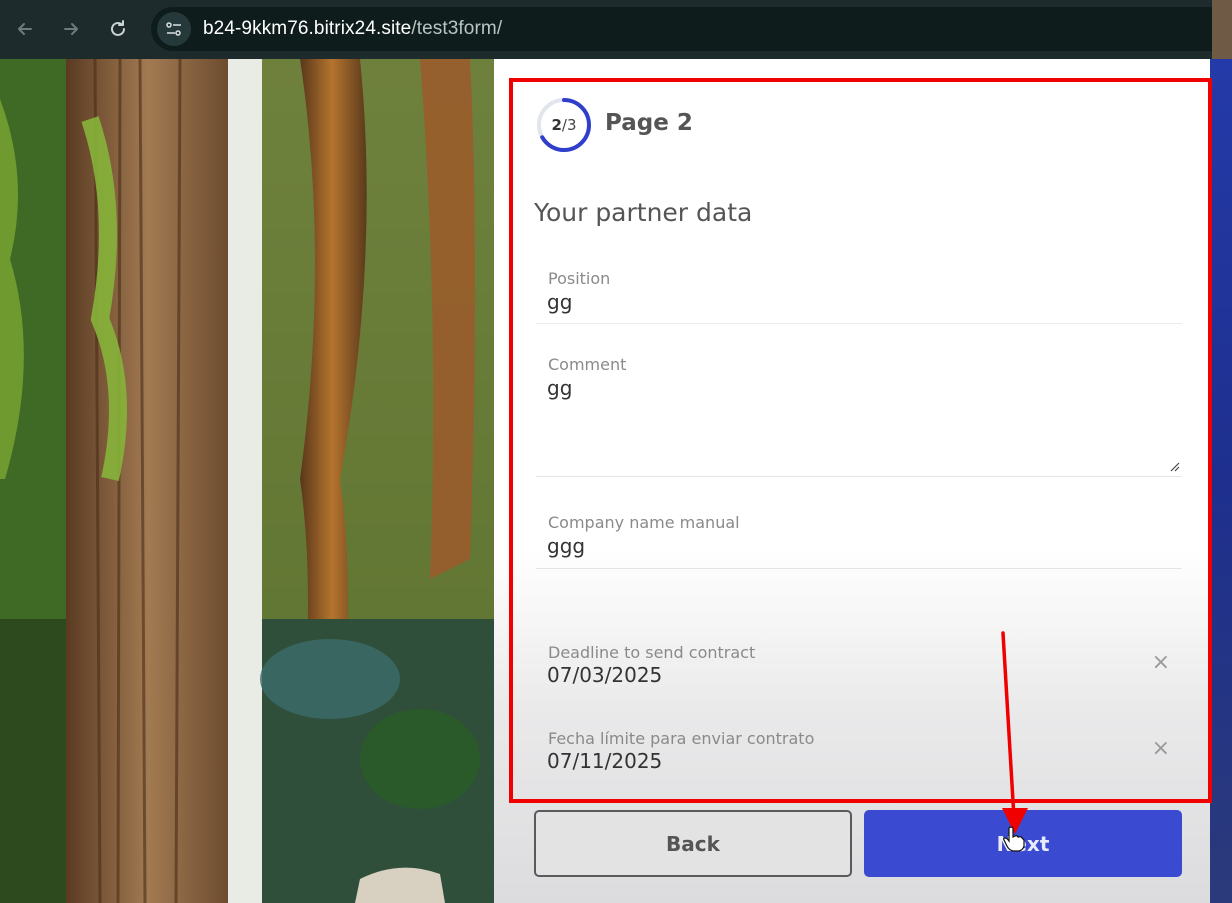  Describe the element at coordinates (564, 125) in the screenshot. I see `progress-indicator: 2/3` at that location.